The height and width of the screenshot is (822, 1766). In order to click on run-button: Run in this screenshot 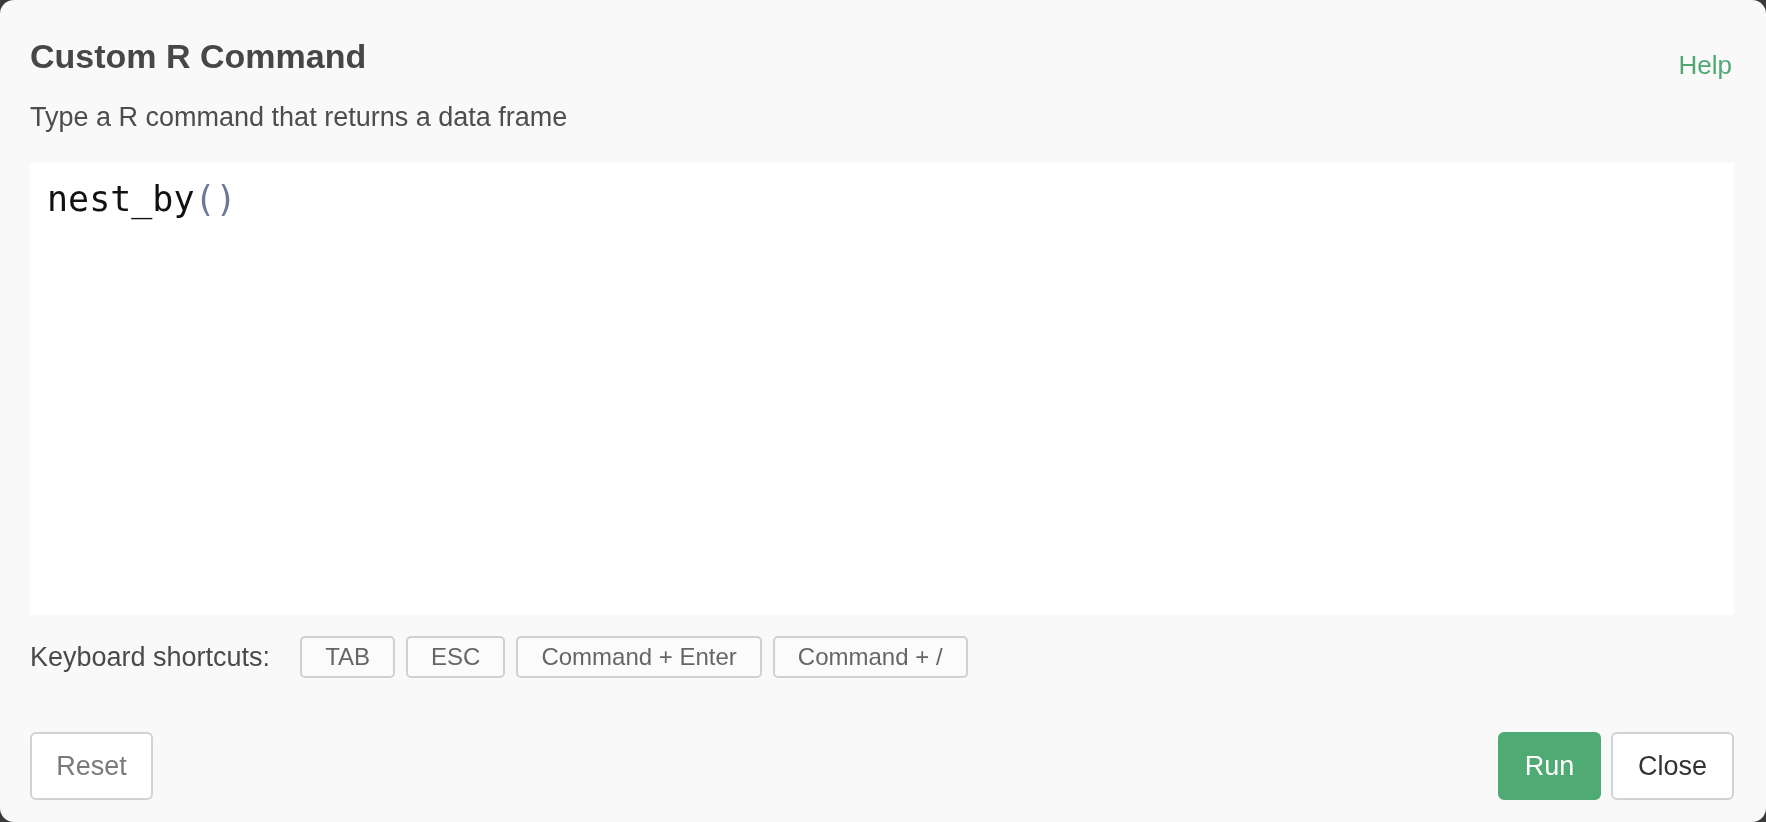, I will do `click(1549, 766)`.